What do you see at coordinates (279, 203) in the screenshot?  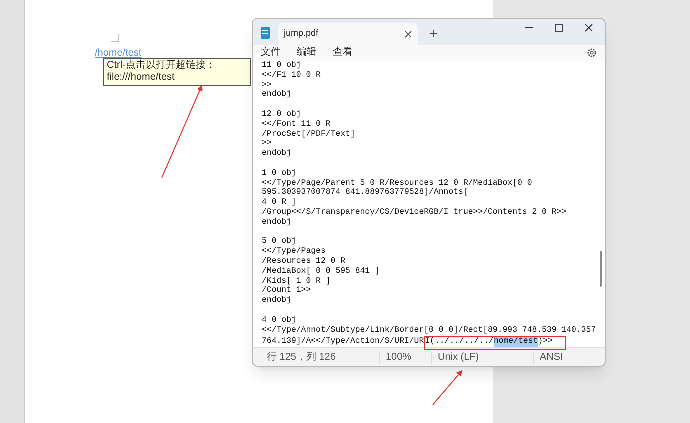 I see `code-line: 4 0 R ]` at bounding box center [279, 203].